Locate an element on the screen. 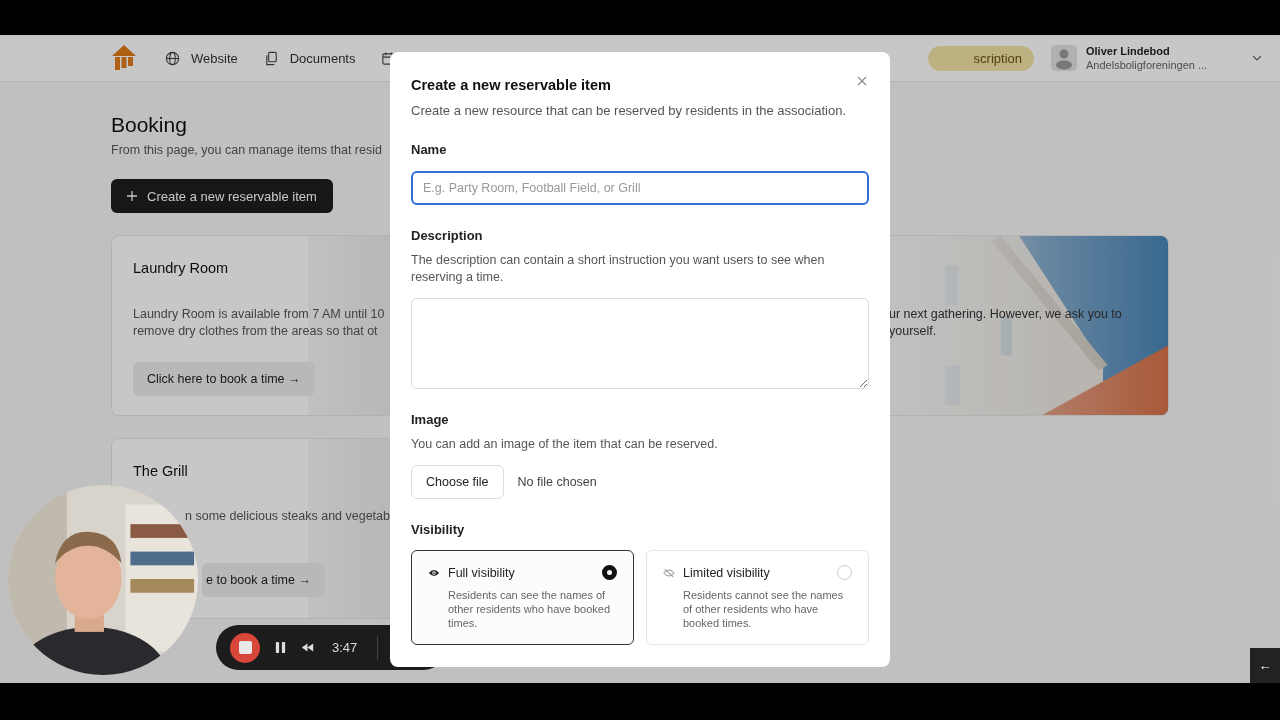 The image size is (1280, 720). card-title: Laundry Room is located at coordinates (181, 268).